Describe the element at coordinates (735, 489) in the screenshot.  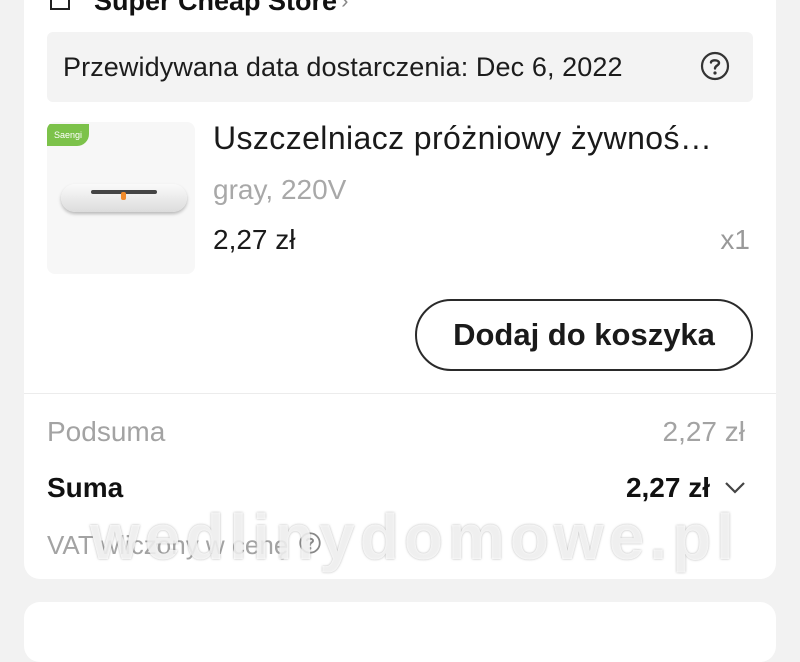
I see `chevron-down-icon` at that location.